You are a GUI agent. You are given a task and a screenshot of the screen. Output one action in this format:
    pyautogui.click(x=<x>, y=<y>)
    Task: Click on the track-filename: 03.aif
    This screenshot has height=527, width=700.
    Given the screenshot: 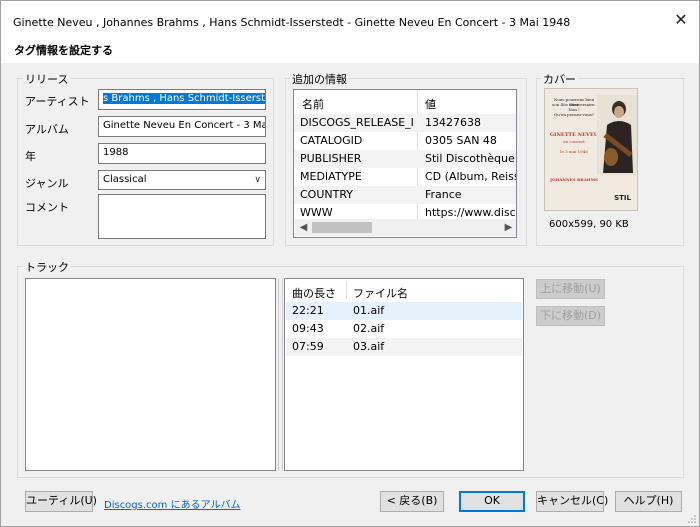 What is the action you would take?
    pyautogui.click(x=369, y=346)
    